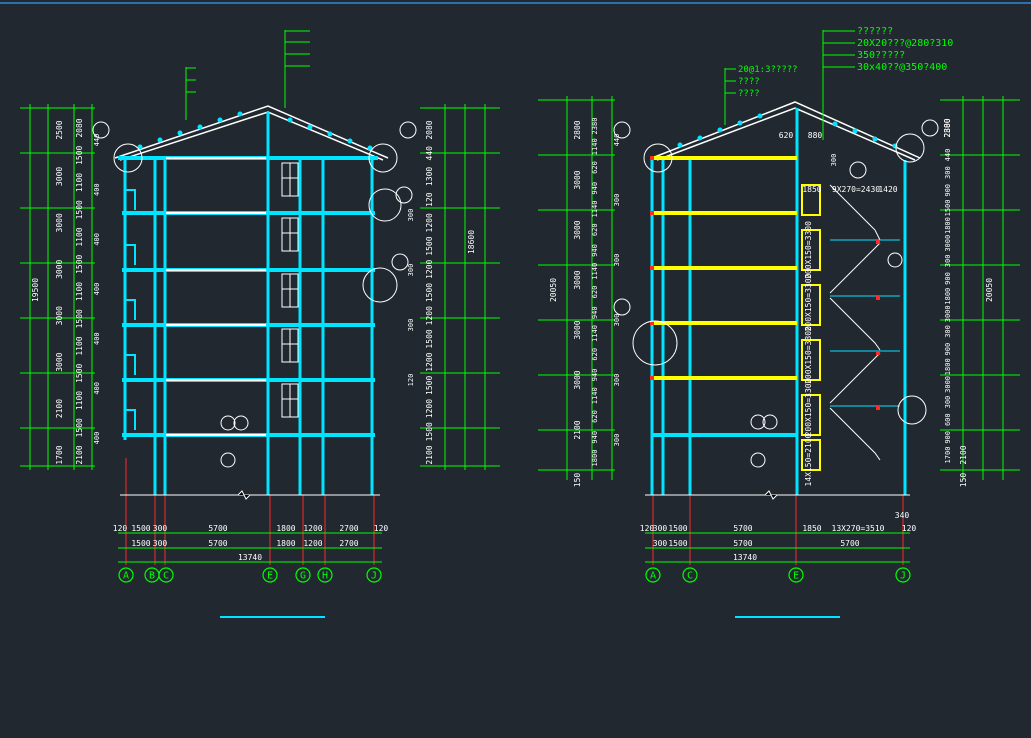 The image size is (1031, 738). I want to click on left-walls, so click(248, 303).